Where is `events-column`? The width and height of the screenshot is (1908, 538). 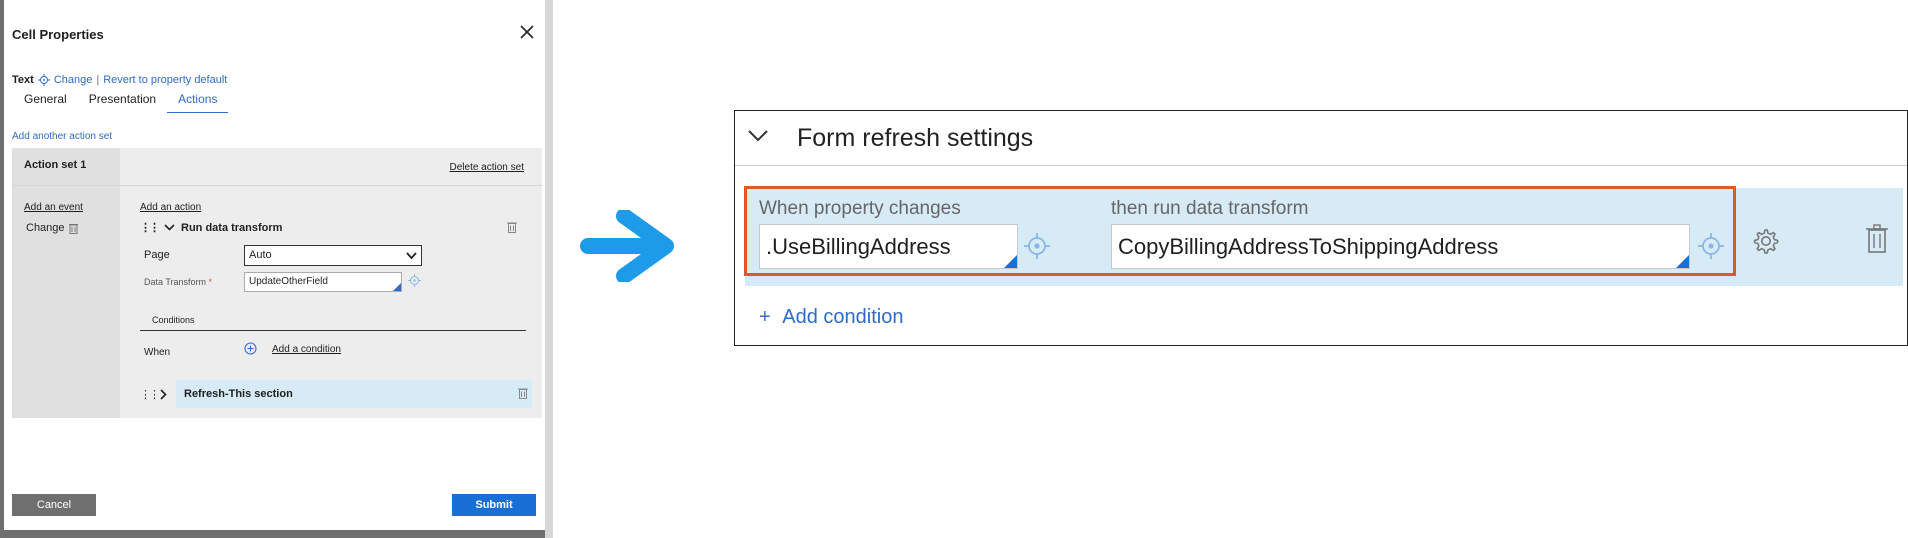 events-column is located at coordinates (66, 283).